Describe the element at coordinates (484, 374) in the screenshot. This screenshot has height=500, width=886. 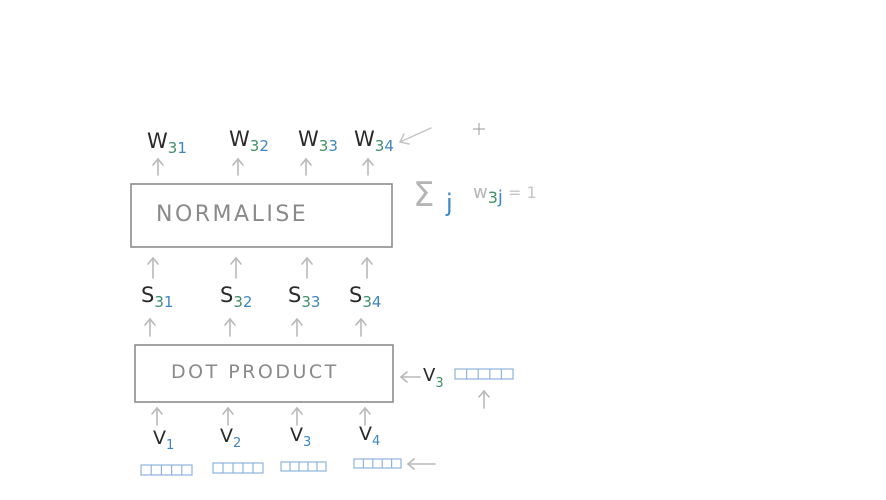
I see `query-vector-strip` at that location.